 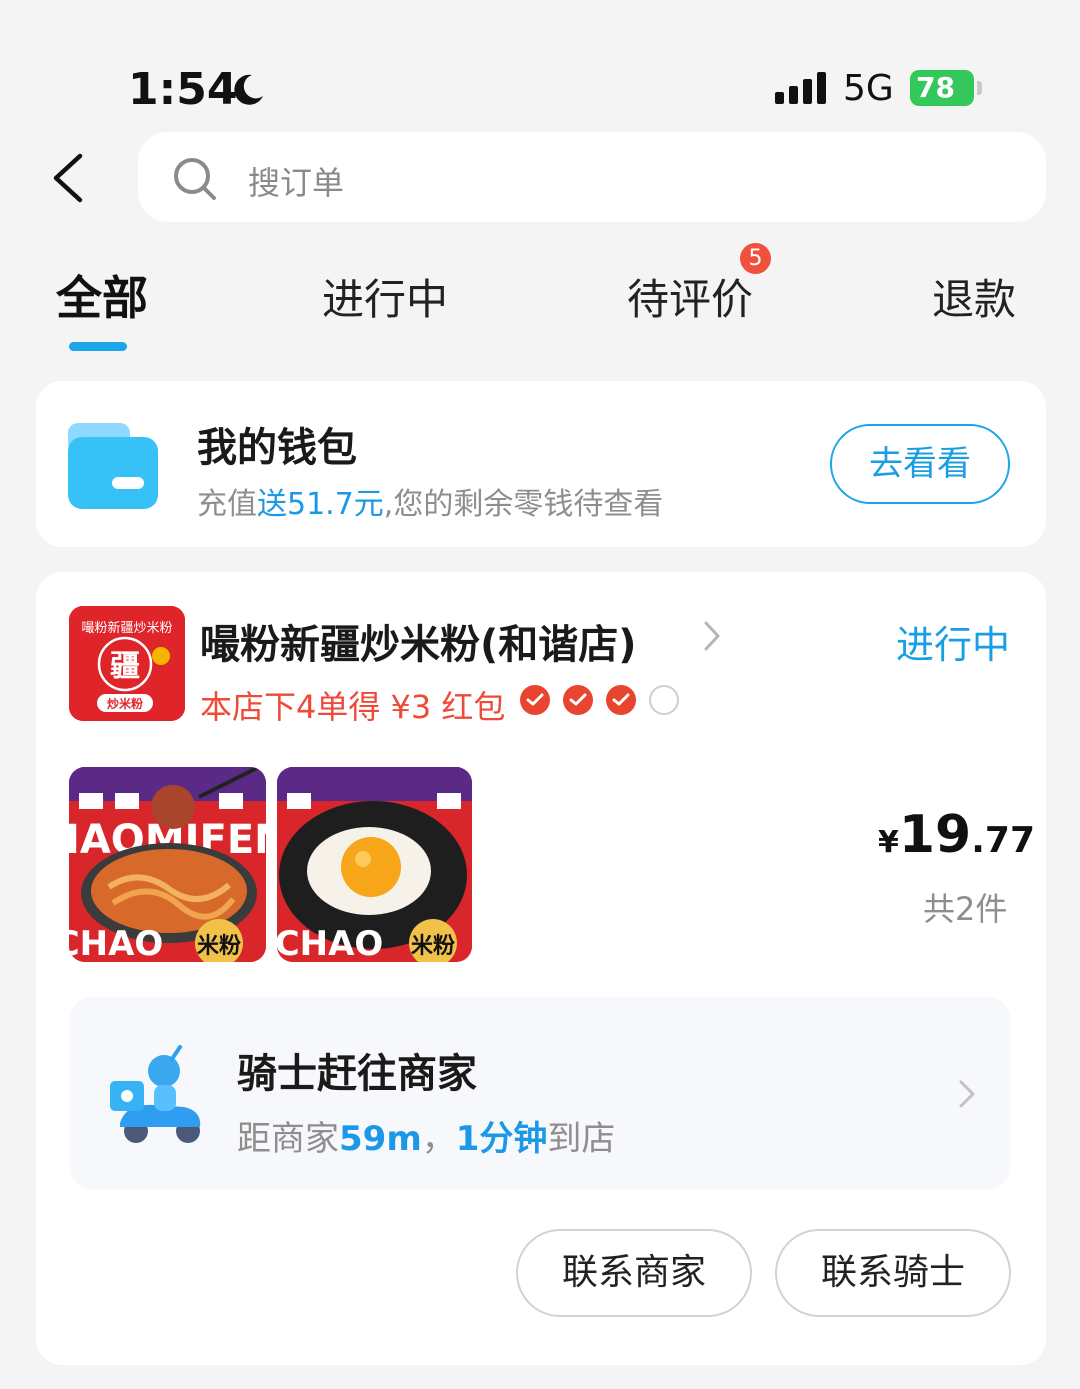 What do you see at coordinates (634, 1273) in the screenshot?
I see `contact-shop-button: 联系商家` at bounding box center [634, 1273].